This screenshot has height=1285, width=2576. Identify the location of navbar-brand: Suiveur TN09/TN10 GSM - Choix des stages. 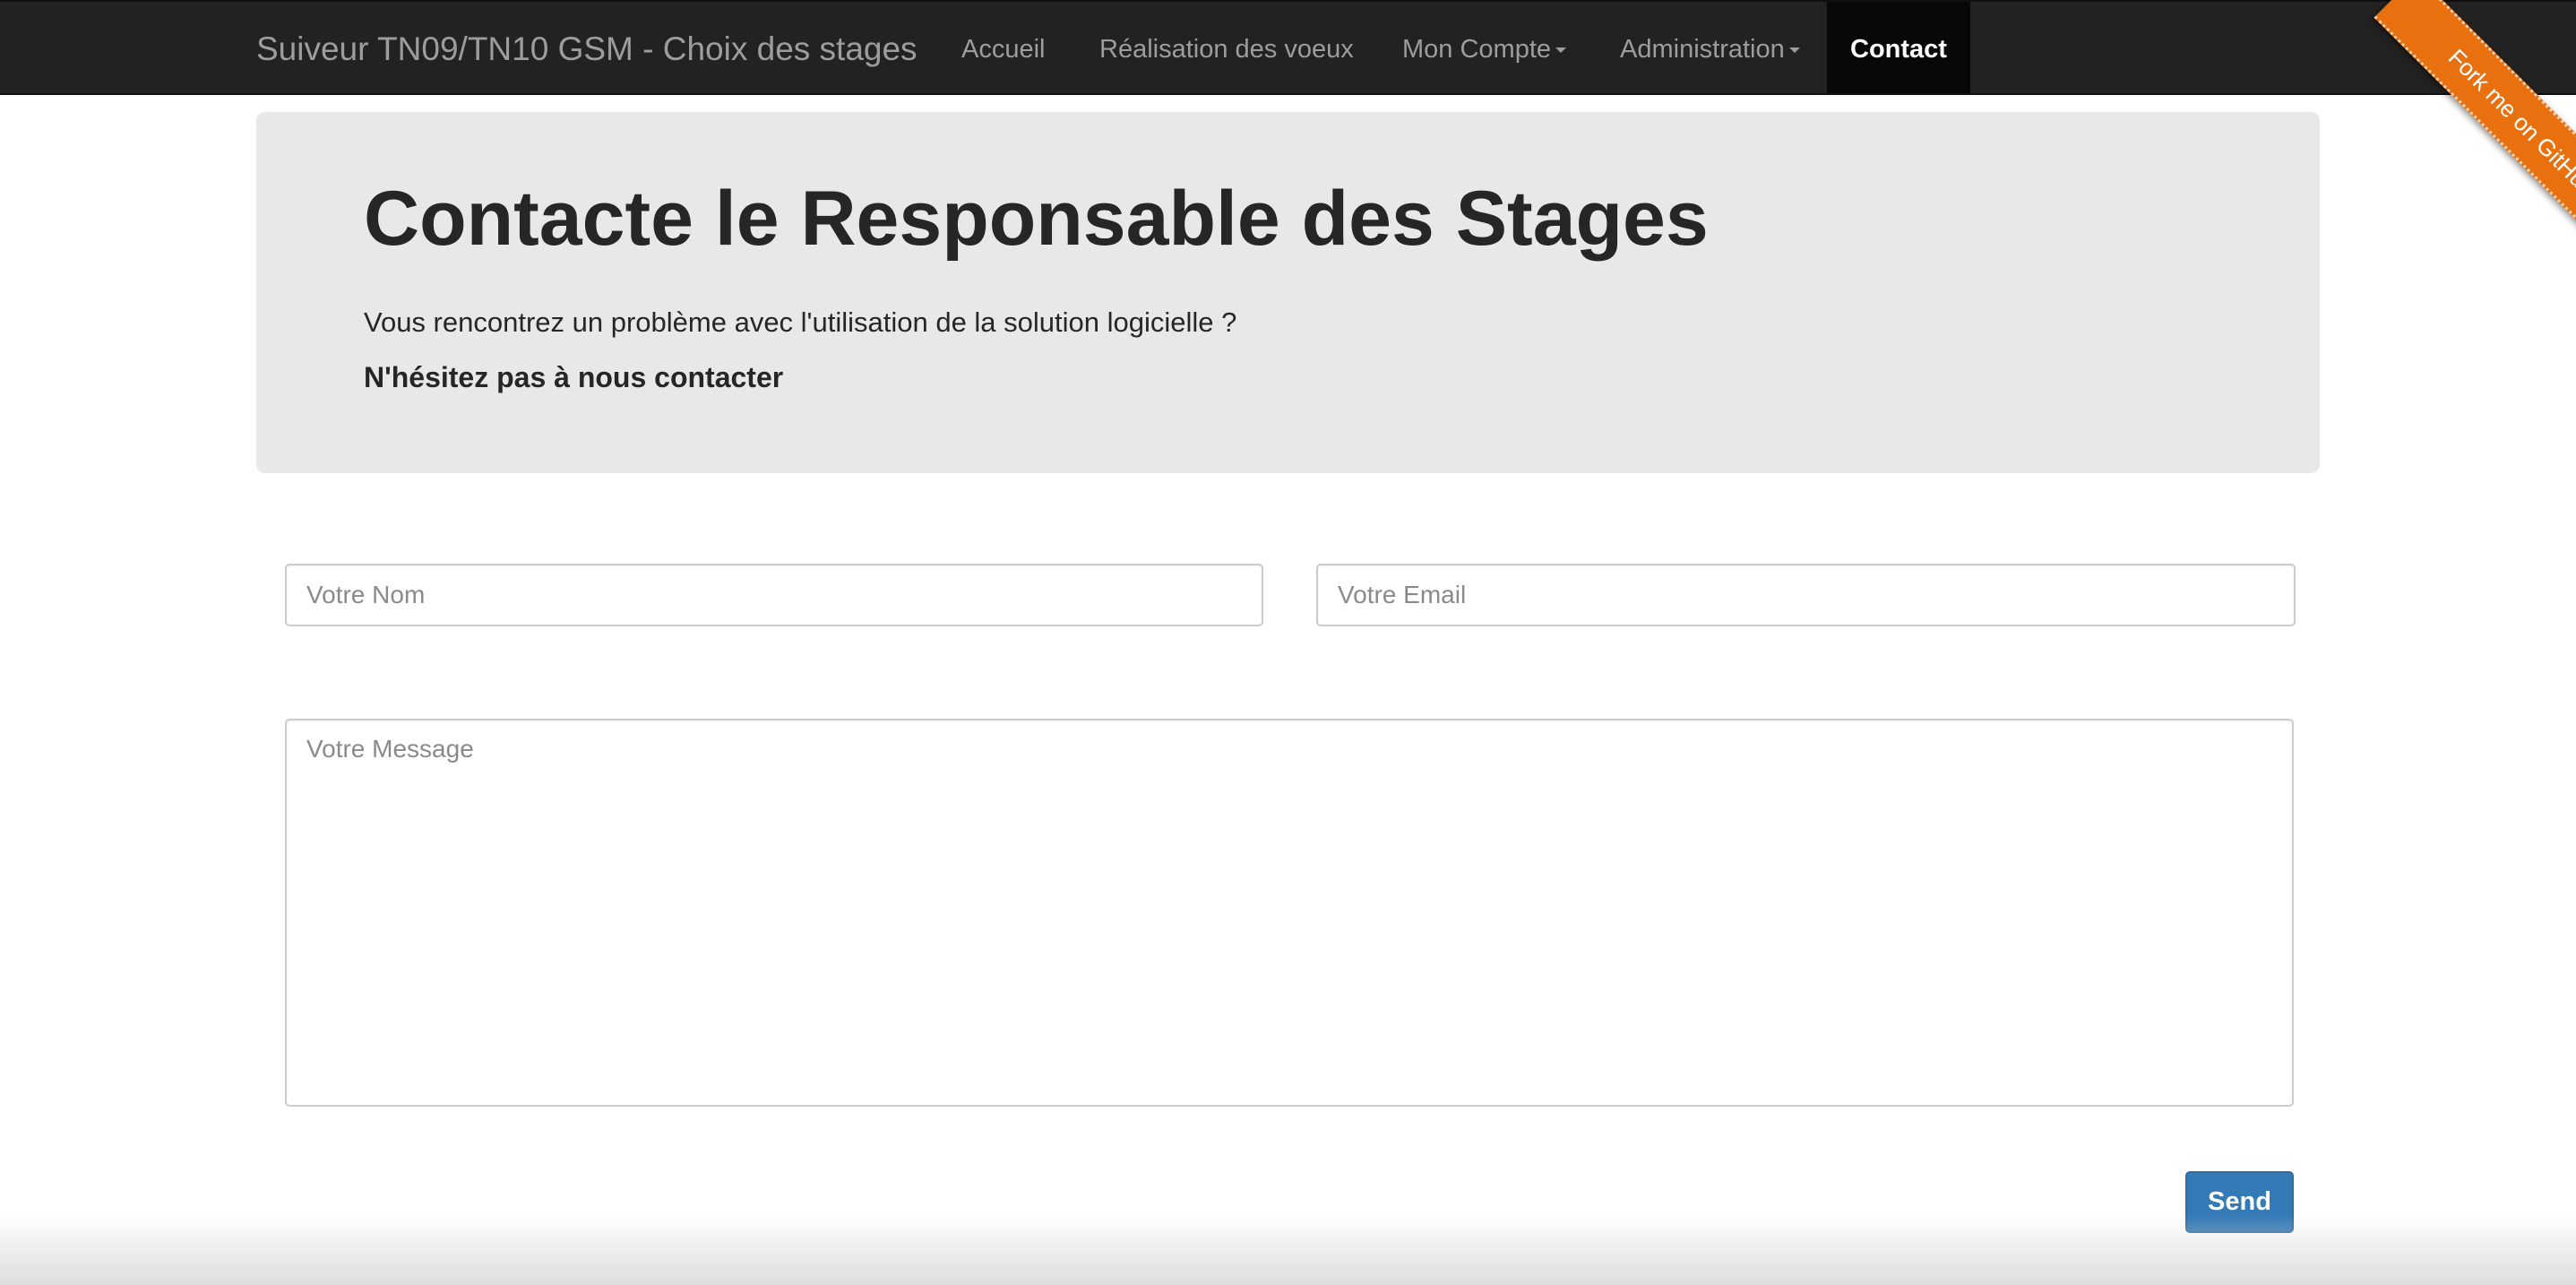
(587, 47).